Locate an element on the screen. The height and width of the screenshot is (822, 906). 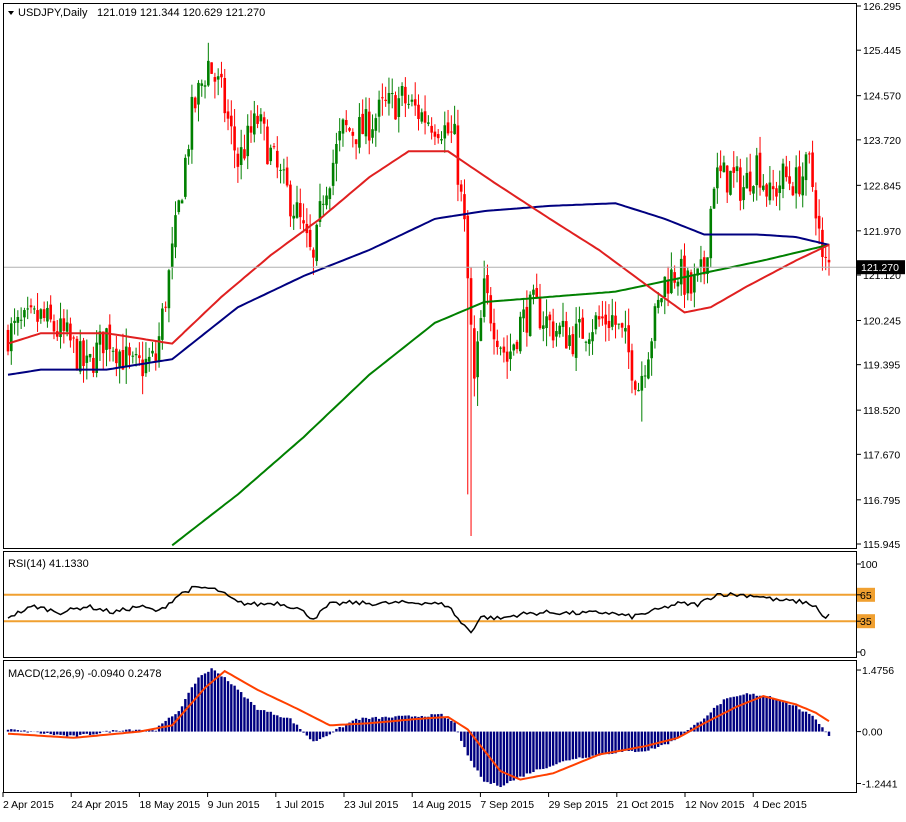
price-tick-label: 120.245 is located at coordinates (882, 321).